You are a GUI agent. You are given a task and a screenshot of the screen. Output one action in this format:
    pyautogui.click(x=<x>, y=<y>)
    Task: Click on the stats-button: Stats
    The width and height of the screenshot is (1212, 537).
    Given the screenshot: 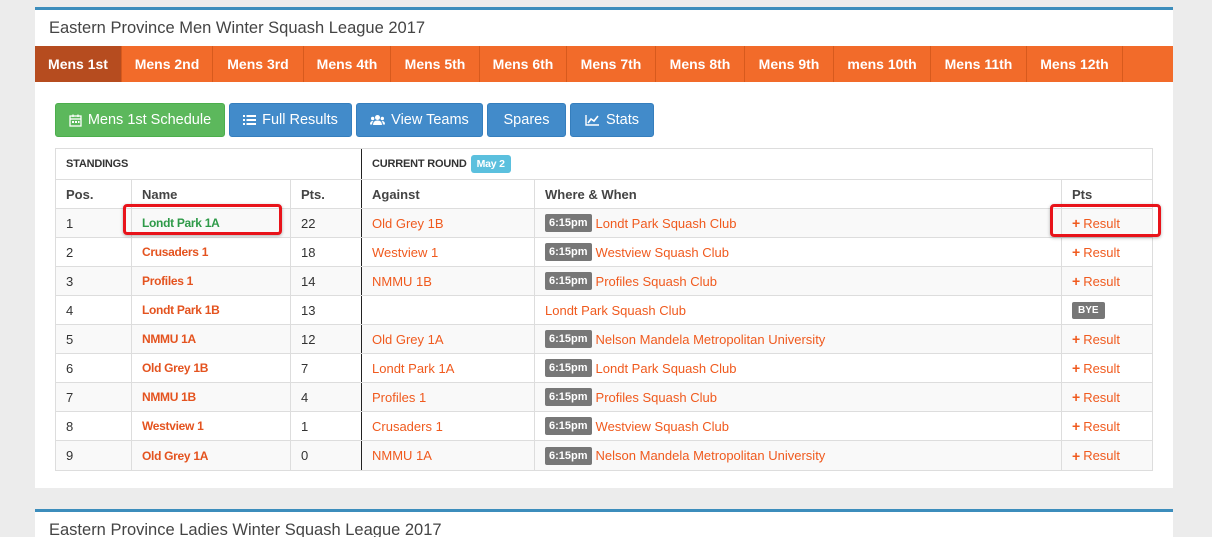 What is the action you would take?
    pyautogui.click(x=612, y=120)
    